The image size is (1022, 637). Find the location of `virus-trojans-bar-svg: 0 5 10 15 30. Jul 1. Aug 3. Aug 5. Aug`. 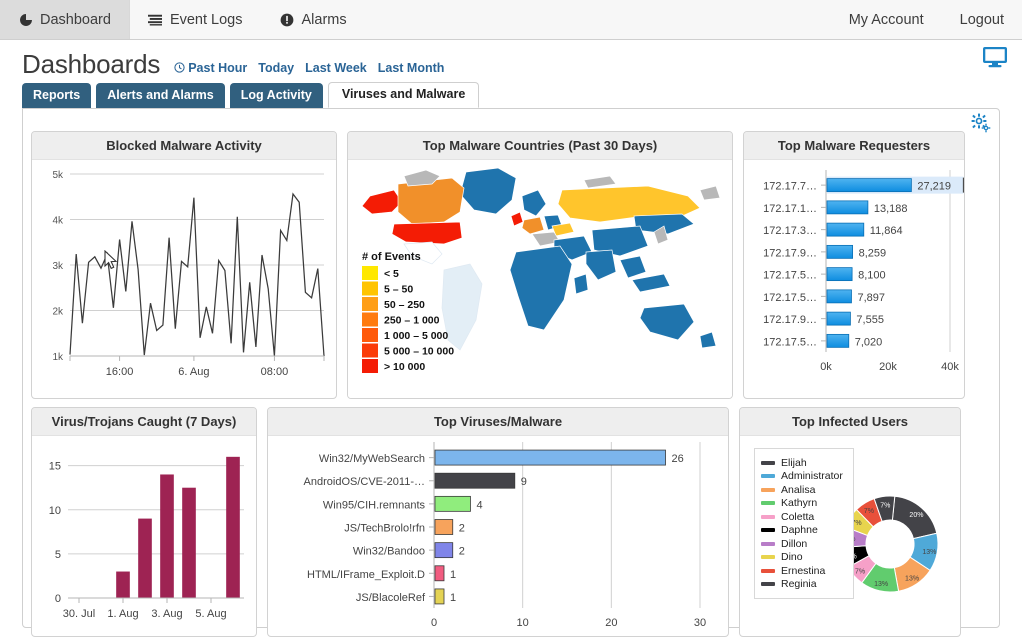

virus-trojans-bar-svg: 0 5 10 15 30. Jul 1. Aug 3. Aug 5. Aug is located at coordinates (146, 538).